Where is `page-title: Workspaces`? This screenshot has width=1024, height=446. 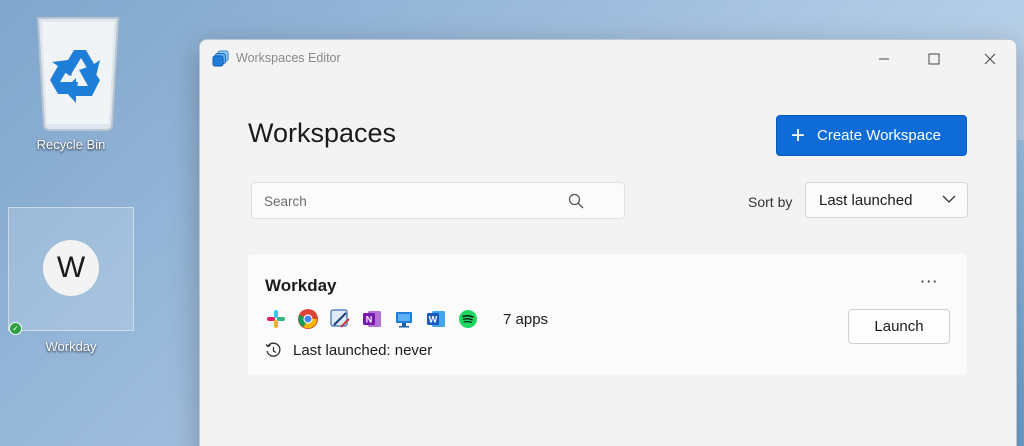
page-title: Workspaces is located at coordinates (322, 133).